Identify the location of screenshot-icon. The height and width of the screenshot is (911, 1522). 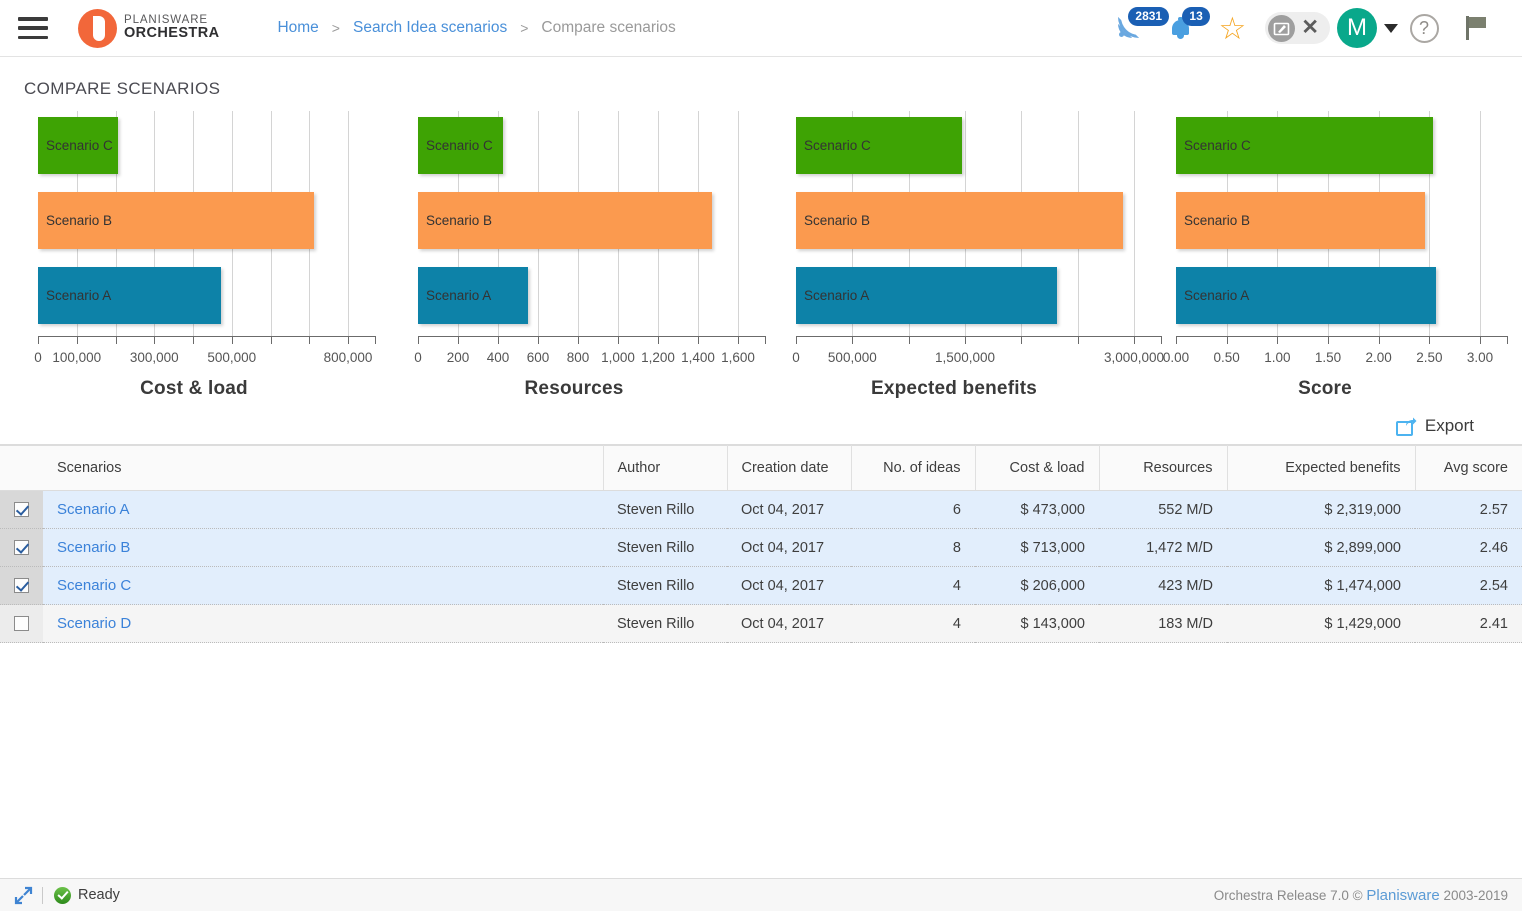
(1282, 28).